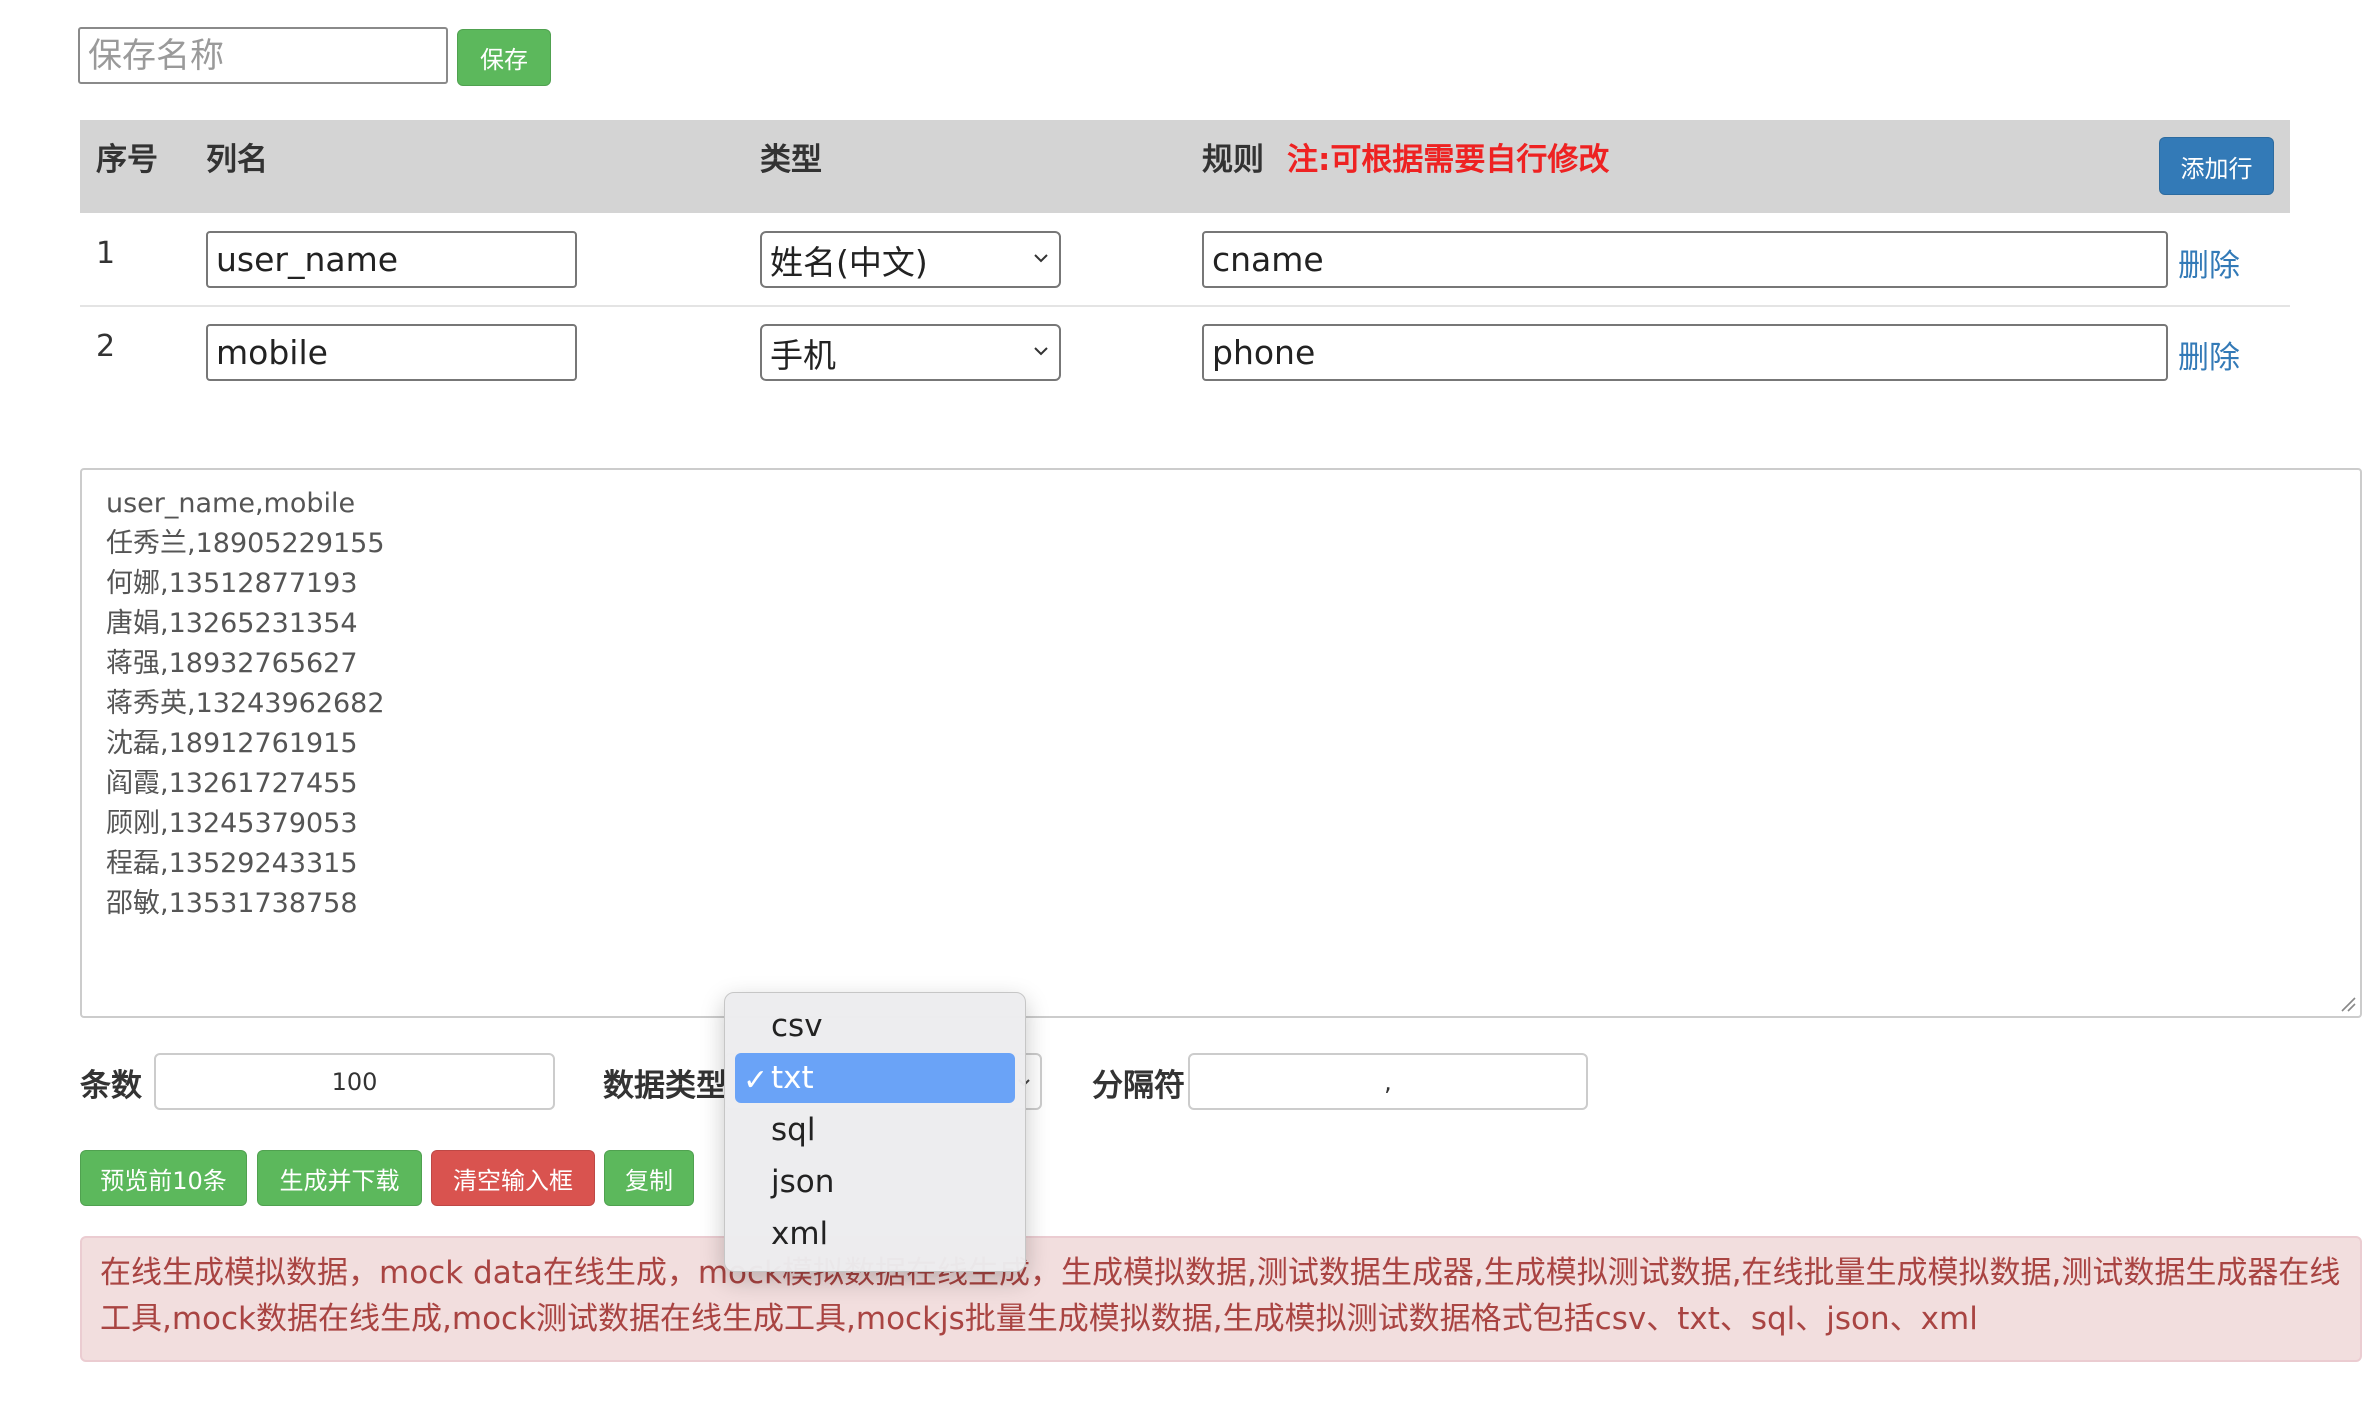  I want to click on dropdown-option-sql: sql, so click(875, 1130).